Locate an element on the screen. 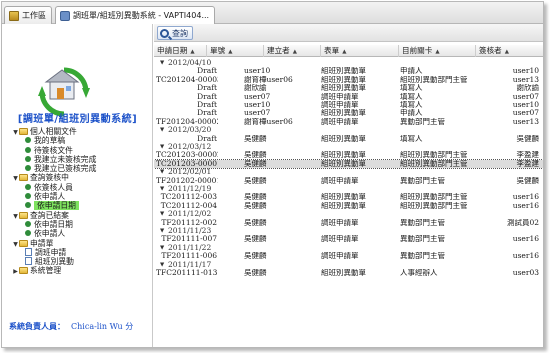  group-row: ▼ 2012/03/20 is located at coordinates (348, 129).